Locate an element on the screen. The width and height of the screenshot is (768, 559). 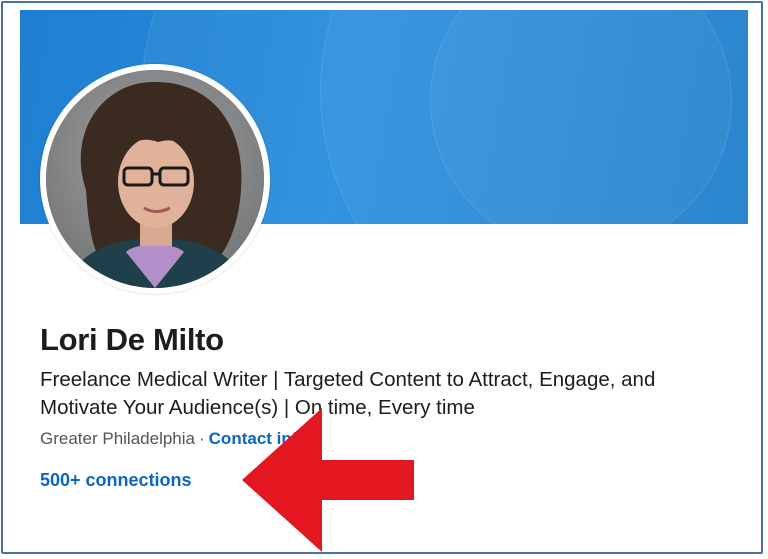
profile-photo is located at coordinates (155, 179).